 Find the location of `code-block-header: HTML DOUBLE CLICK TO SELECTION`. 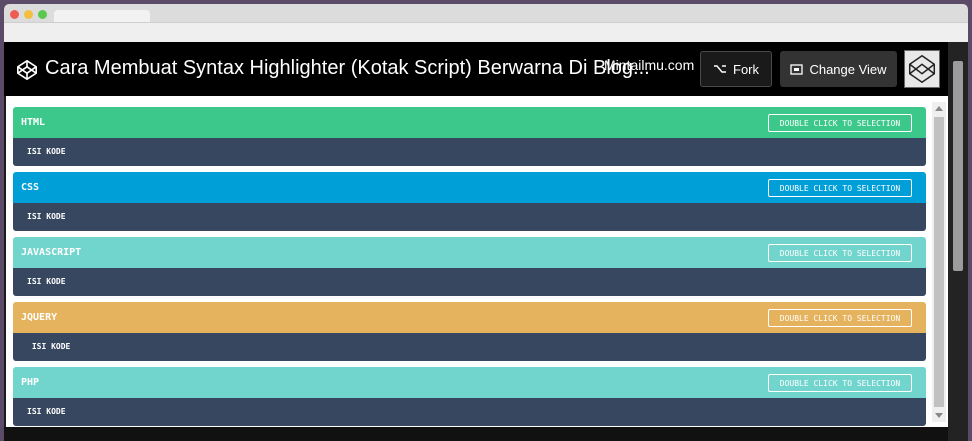

code-block-header: HTML DOUBLE CLICK TO SELECTION is located at coordinates (469, 122).